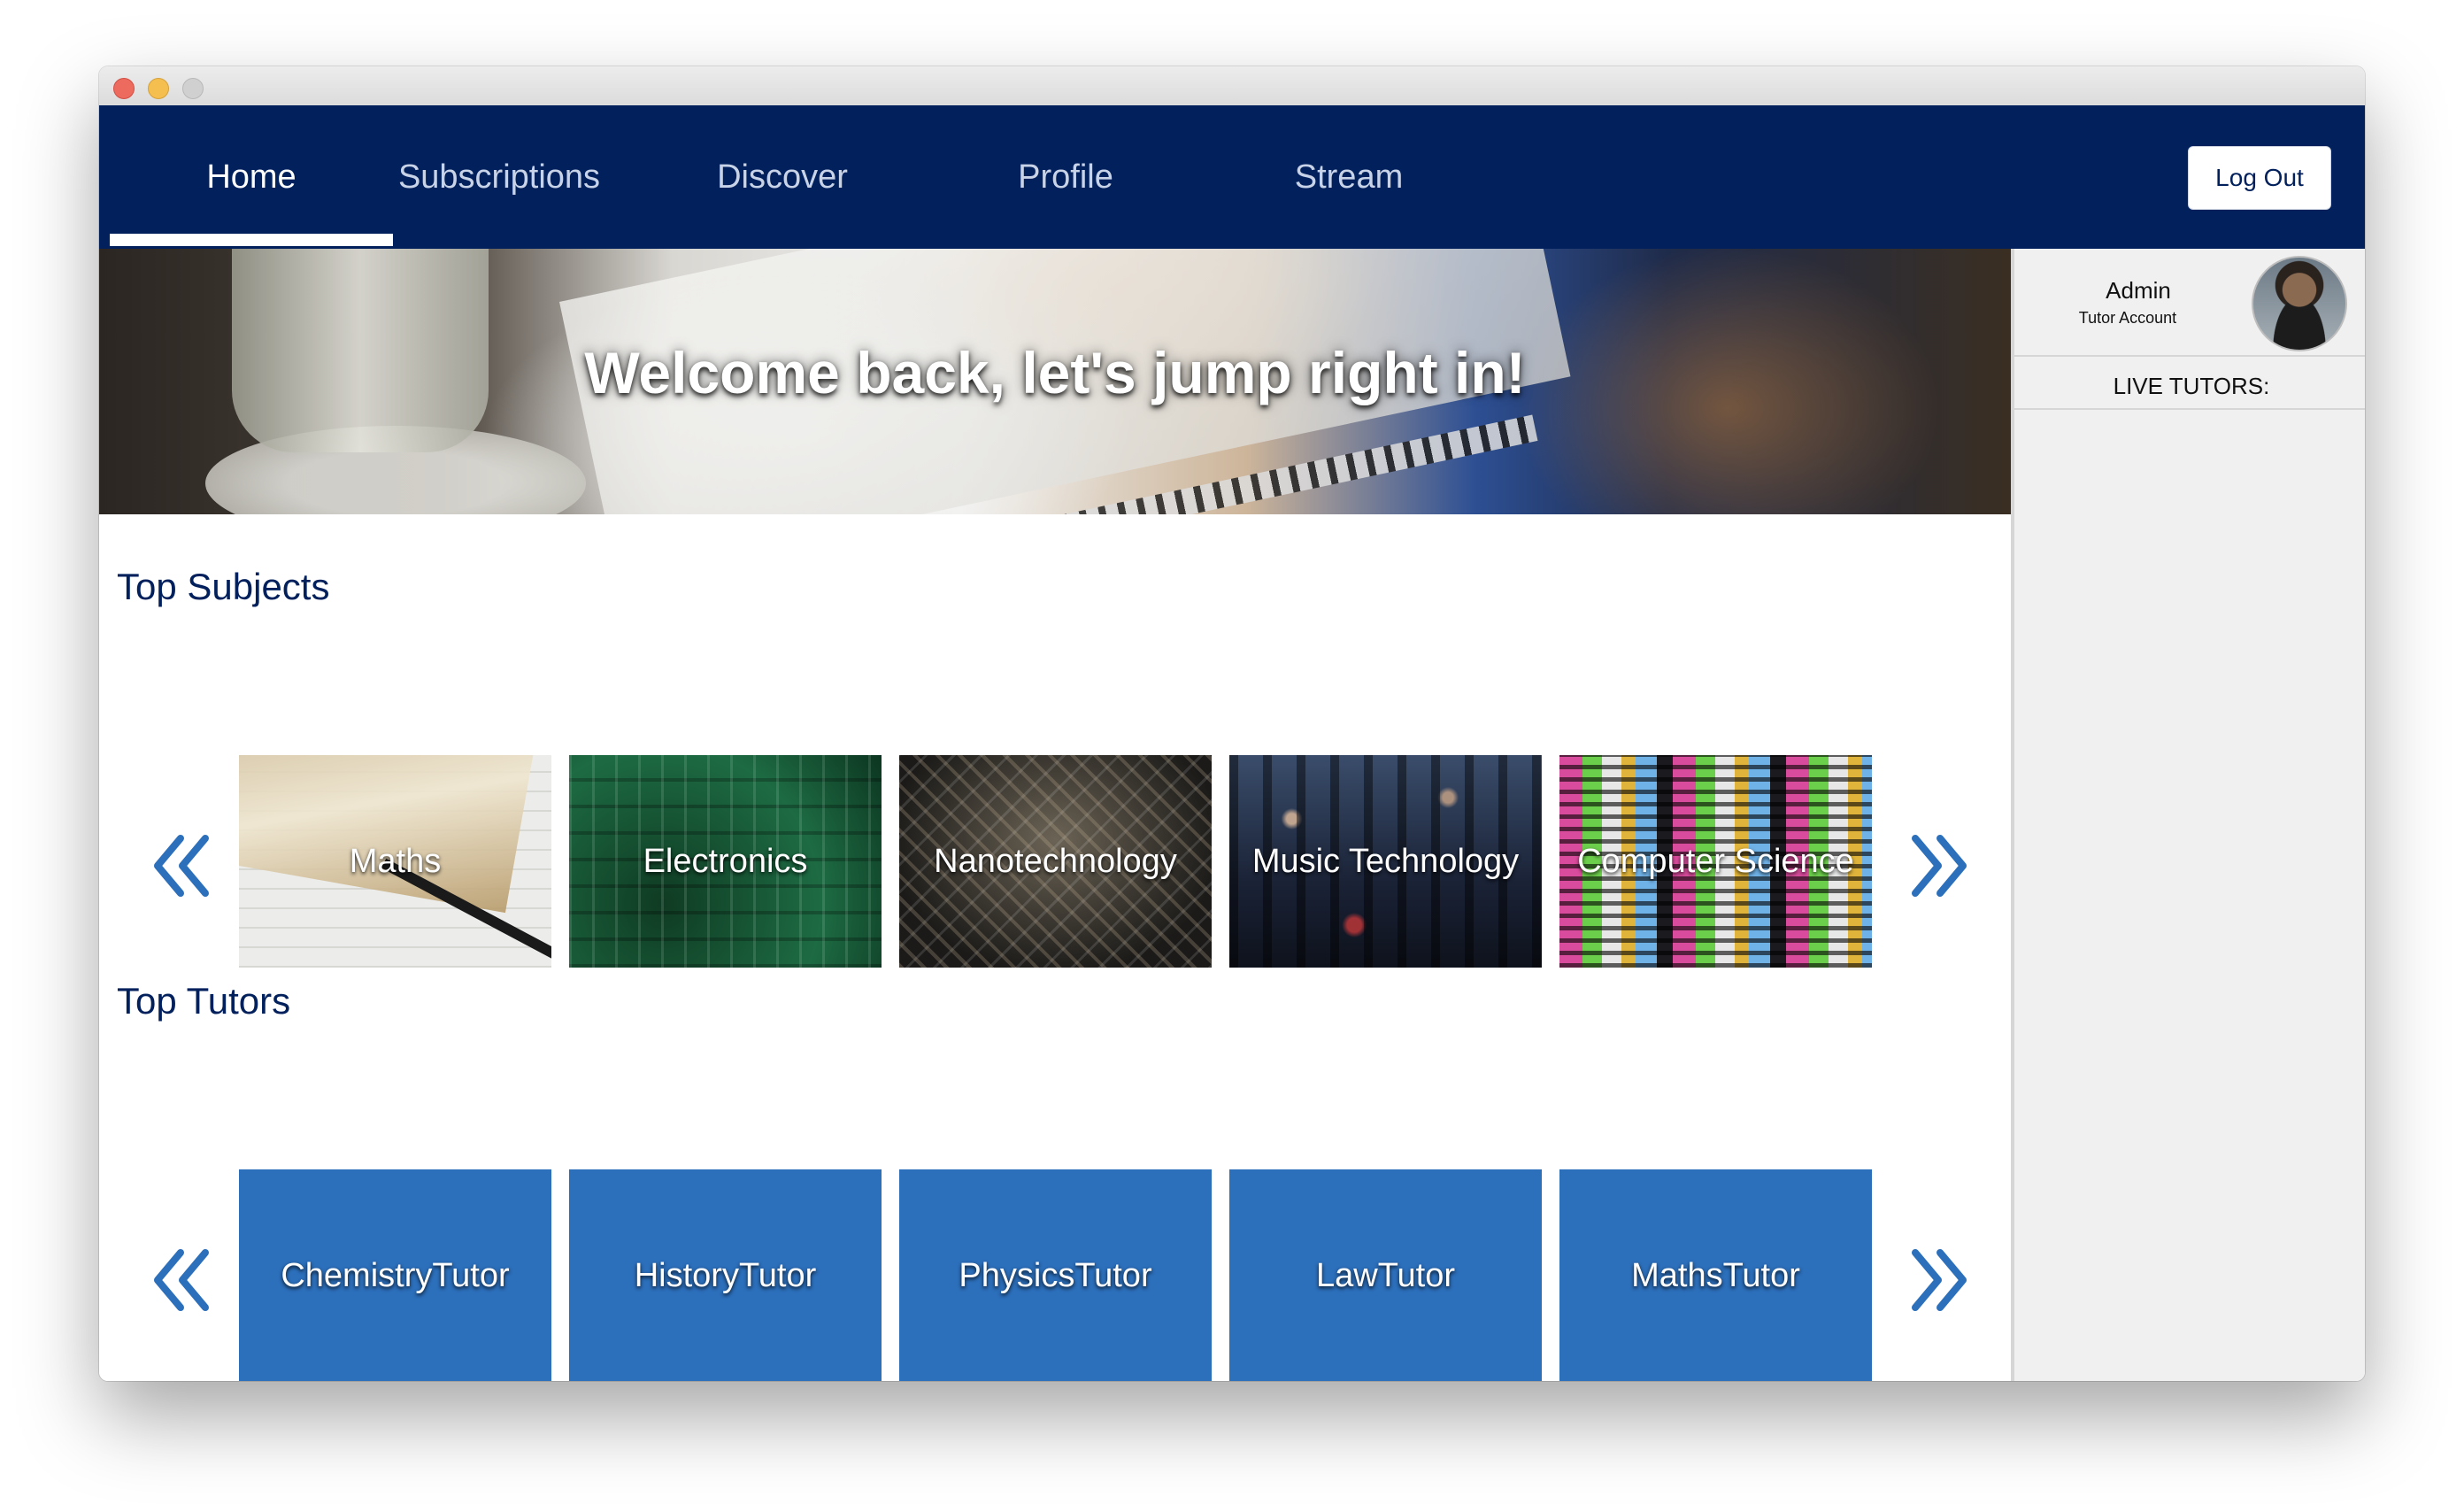 This screenshot has height=1512, width=2464. I want to click on close-window-button, so click(124, 88).